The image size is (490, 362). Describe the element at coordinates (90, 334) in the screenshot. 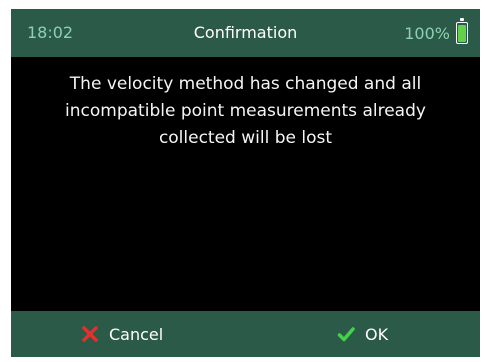

I see `x-icon` at that location.